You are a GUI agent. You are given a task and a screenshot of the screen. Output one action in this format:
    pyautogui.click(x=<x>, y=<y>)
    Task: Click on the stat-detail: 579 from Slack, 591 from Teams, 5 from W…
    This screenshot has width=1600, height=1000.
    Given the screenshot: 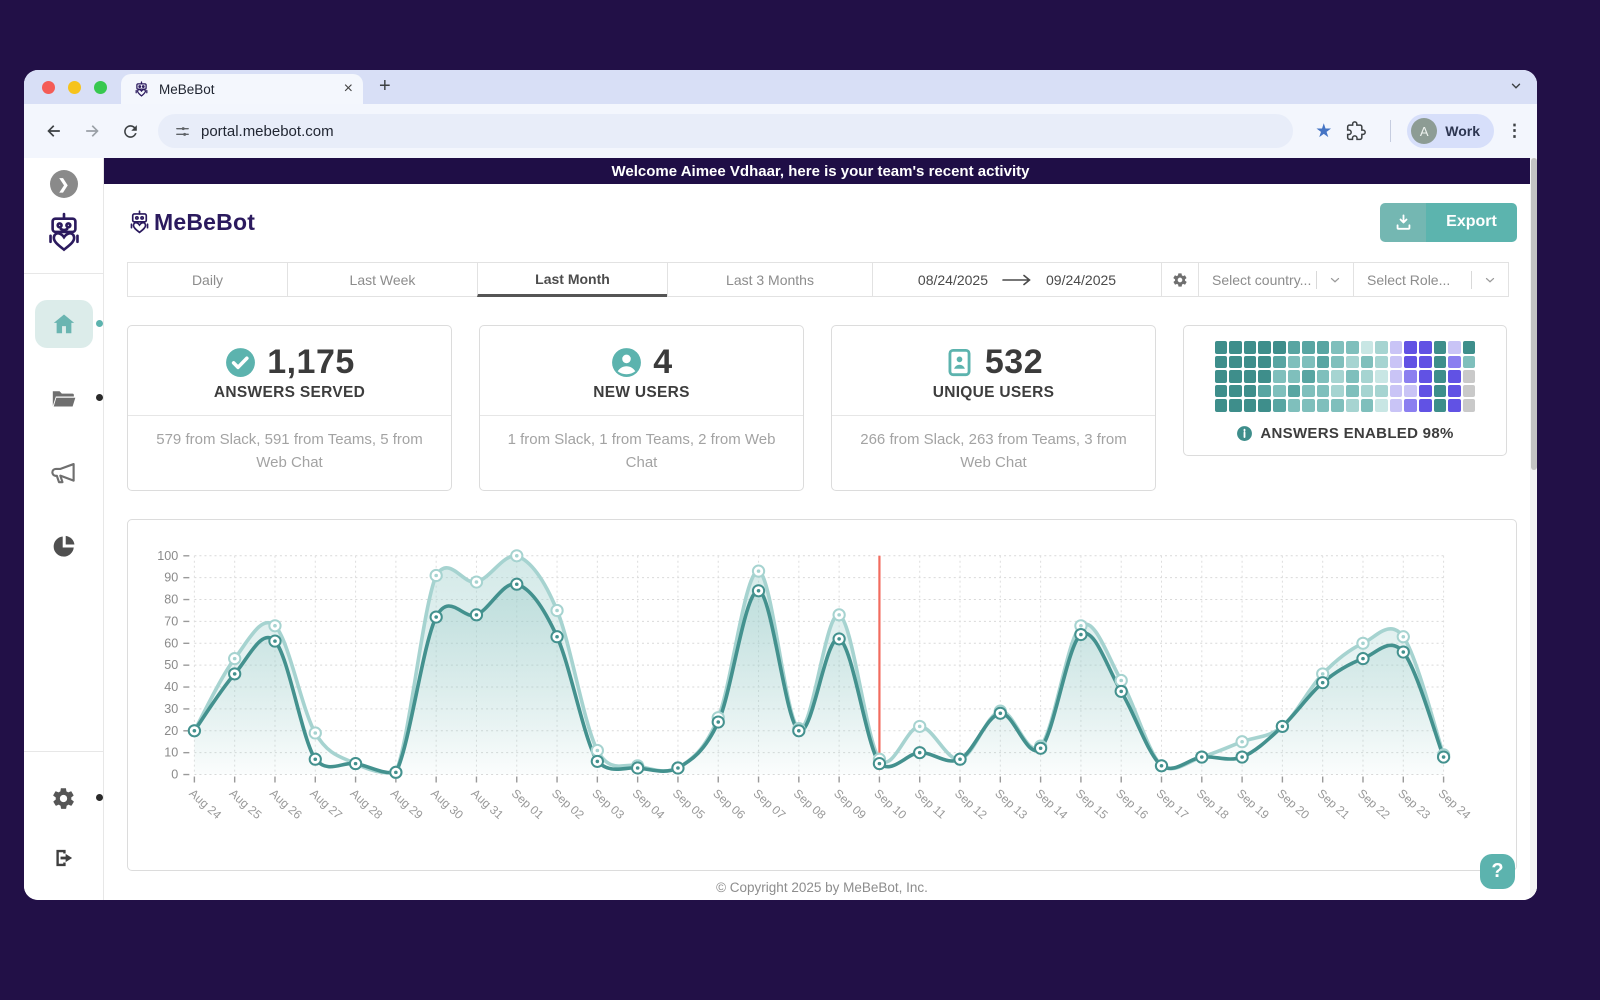 What is the action you would take?
    pyautogui.click(x=289, y=452)
    